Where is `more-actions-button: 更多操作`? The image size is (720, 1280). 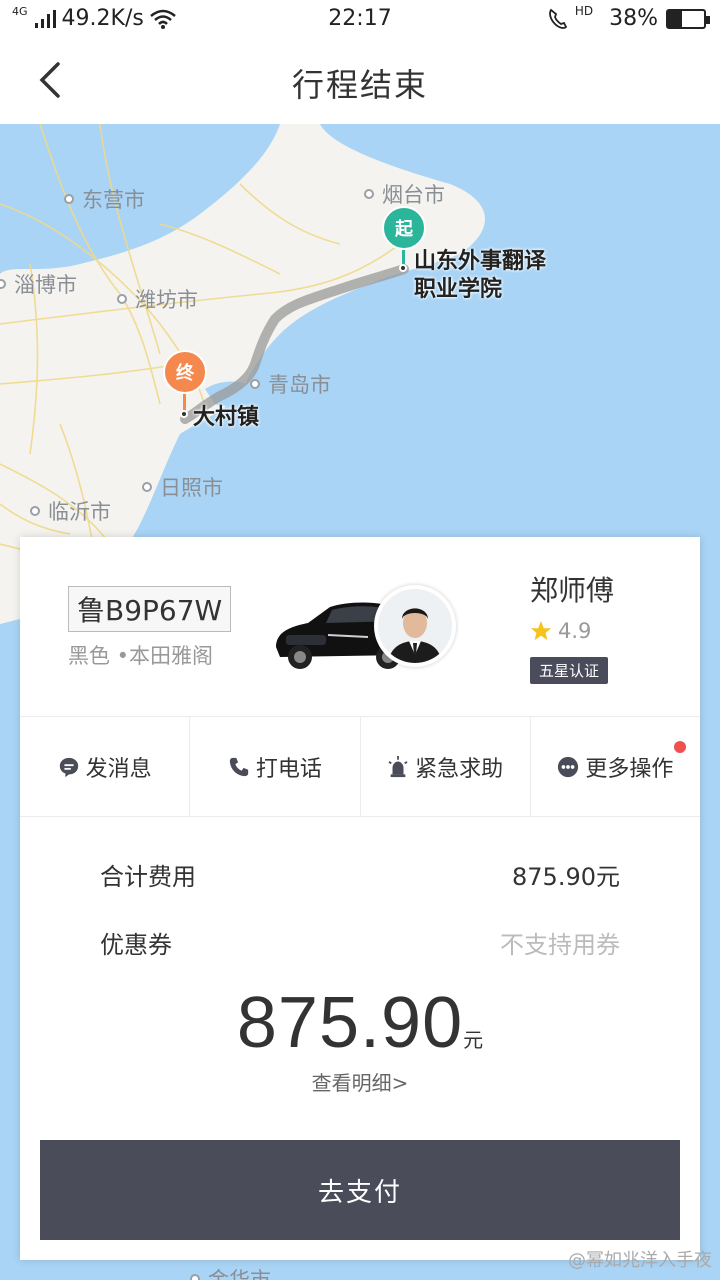 more-actions-button: 更多操作 is located at coordinates (615, 766).